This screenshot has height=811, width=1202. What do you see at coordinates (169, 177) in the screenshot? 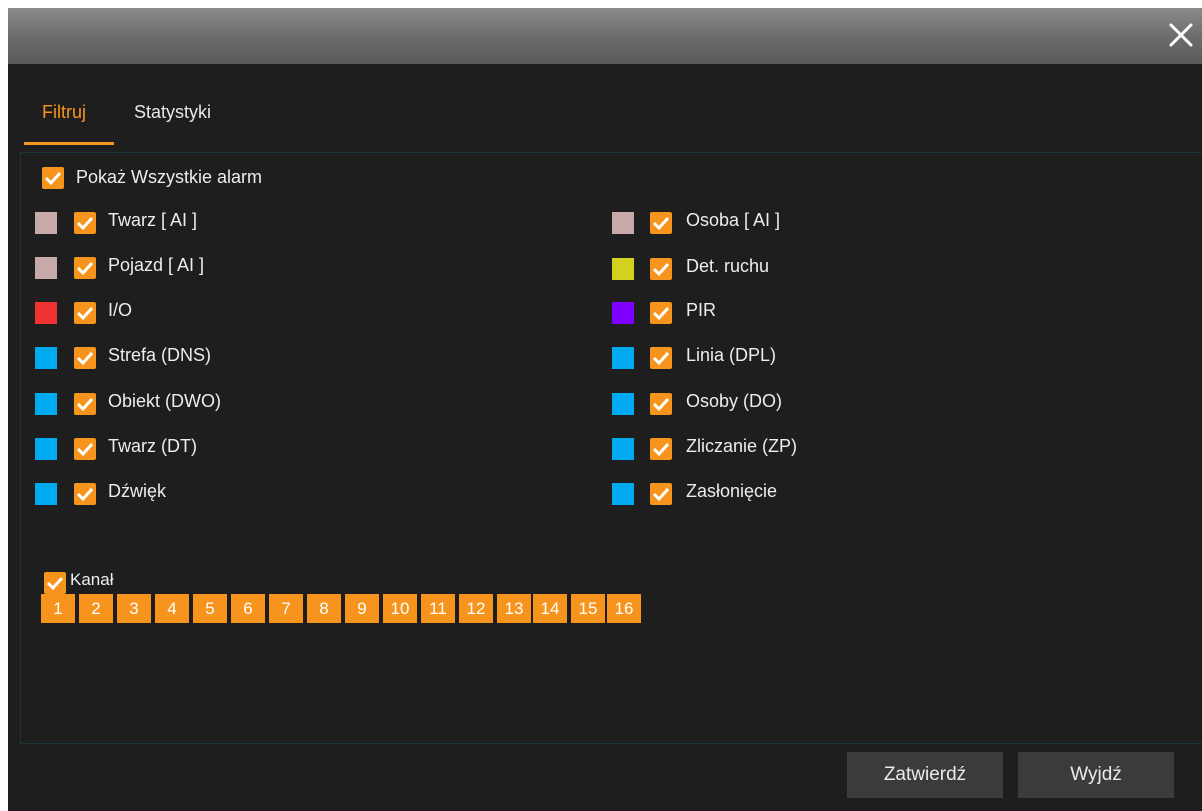
I see `show-all-label: Pokaż Wszystkie alarm` at bounding box center [169, 177].